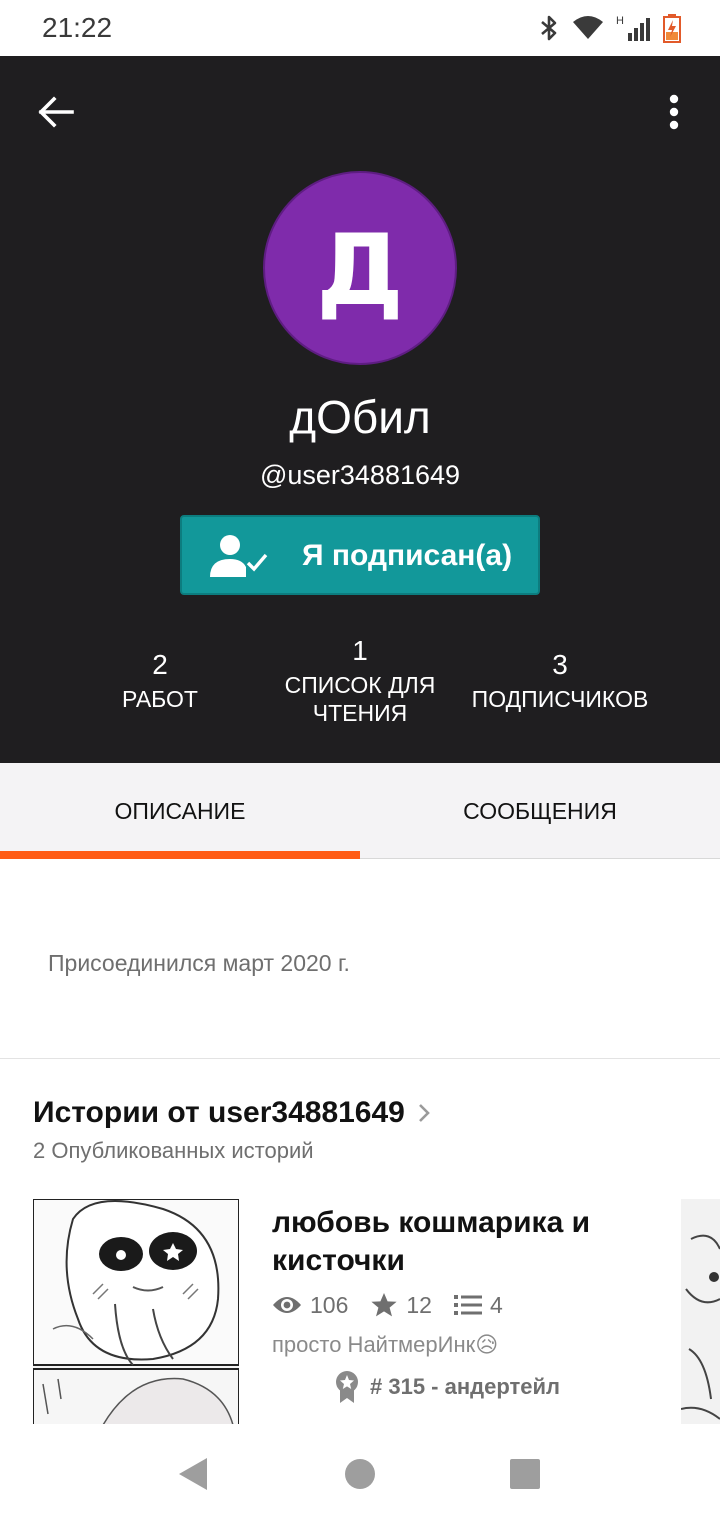 The height and width of the screenshot is (1520, 720). I want to click on active-tab-indicator, so click(180, 855).